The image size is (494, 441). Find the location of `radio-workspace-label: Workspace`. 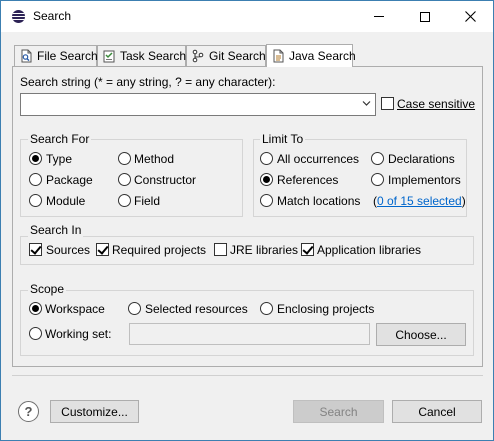

radio-workspace-label: Workspace is located at coordinates (75, 309).